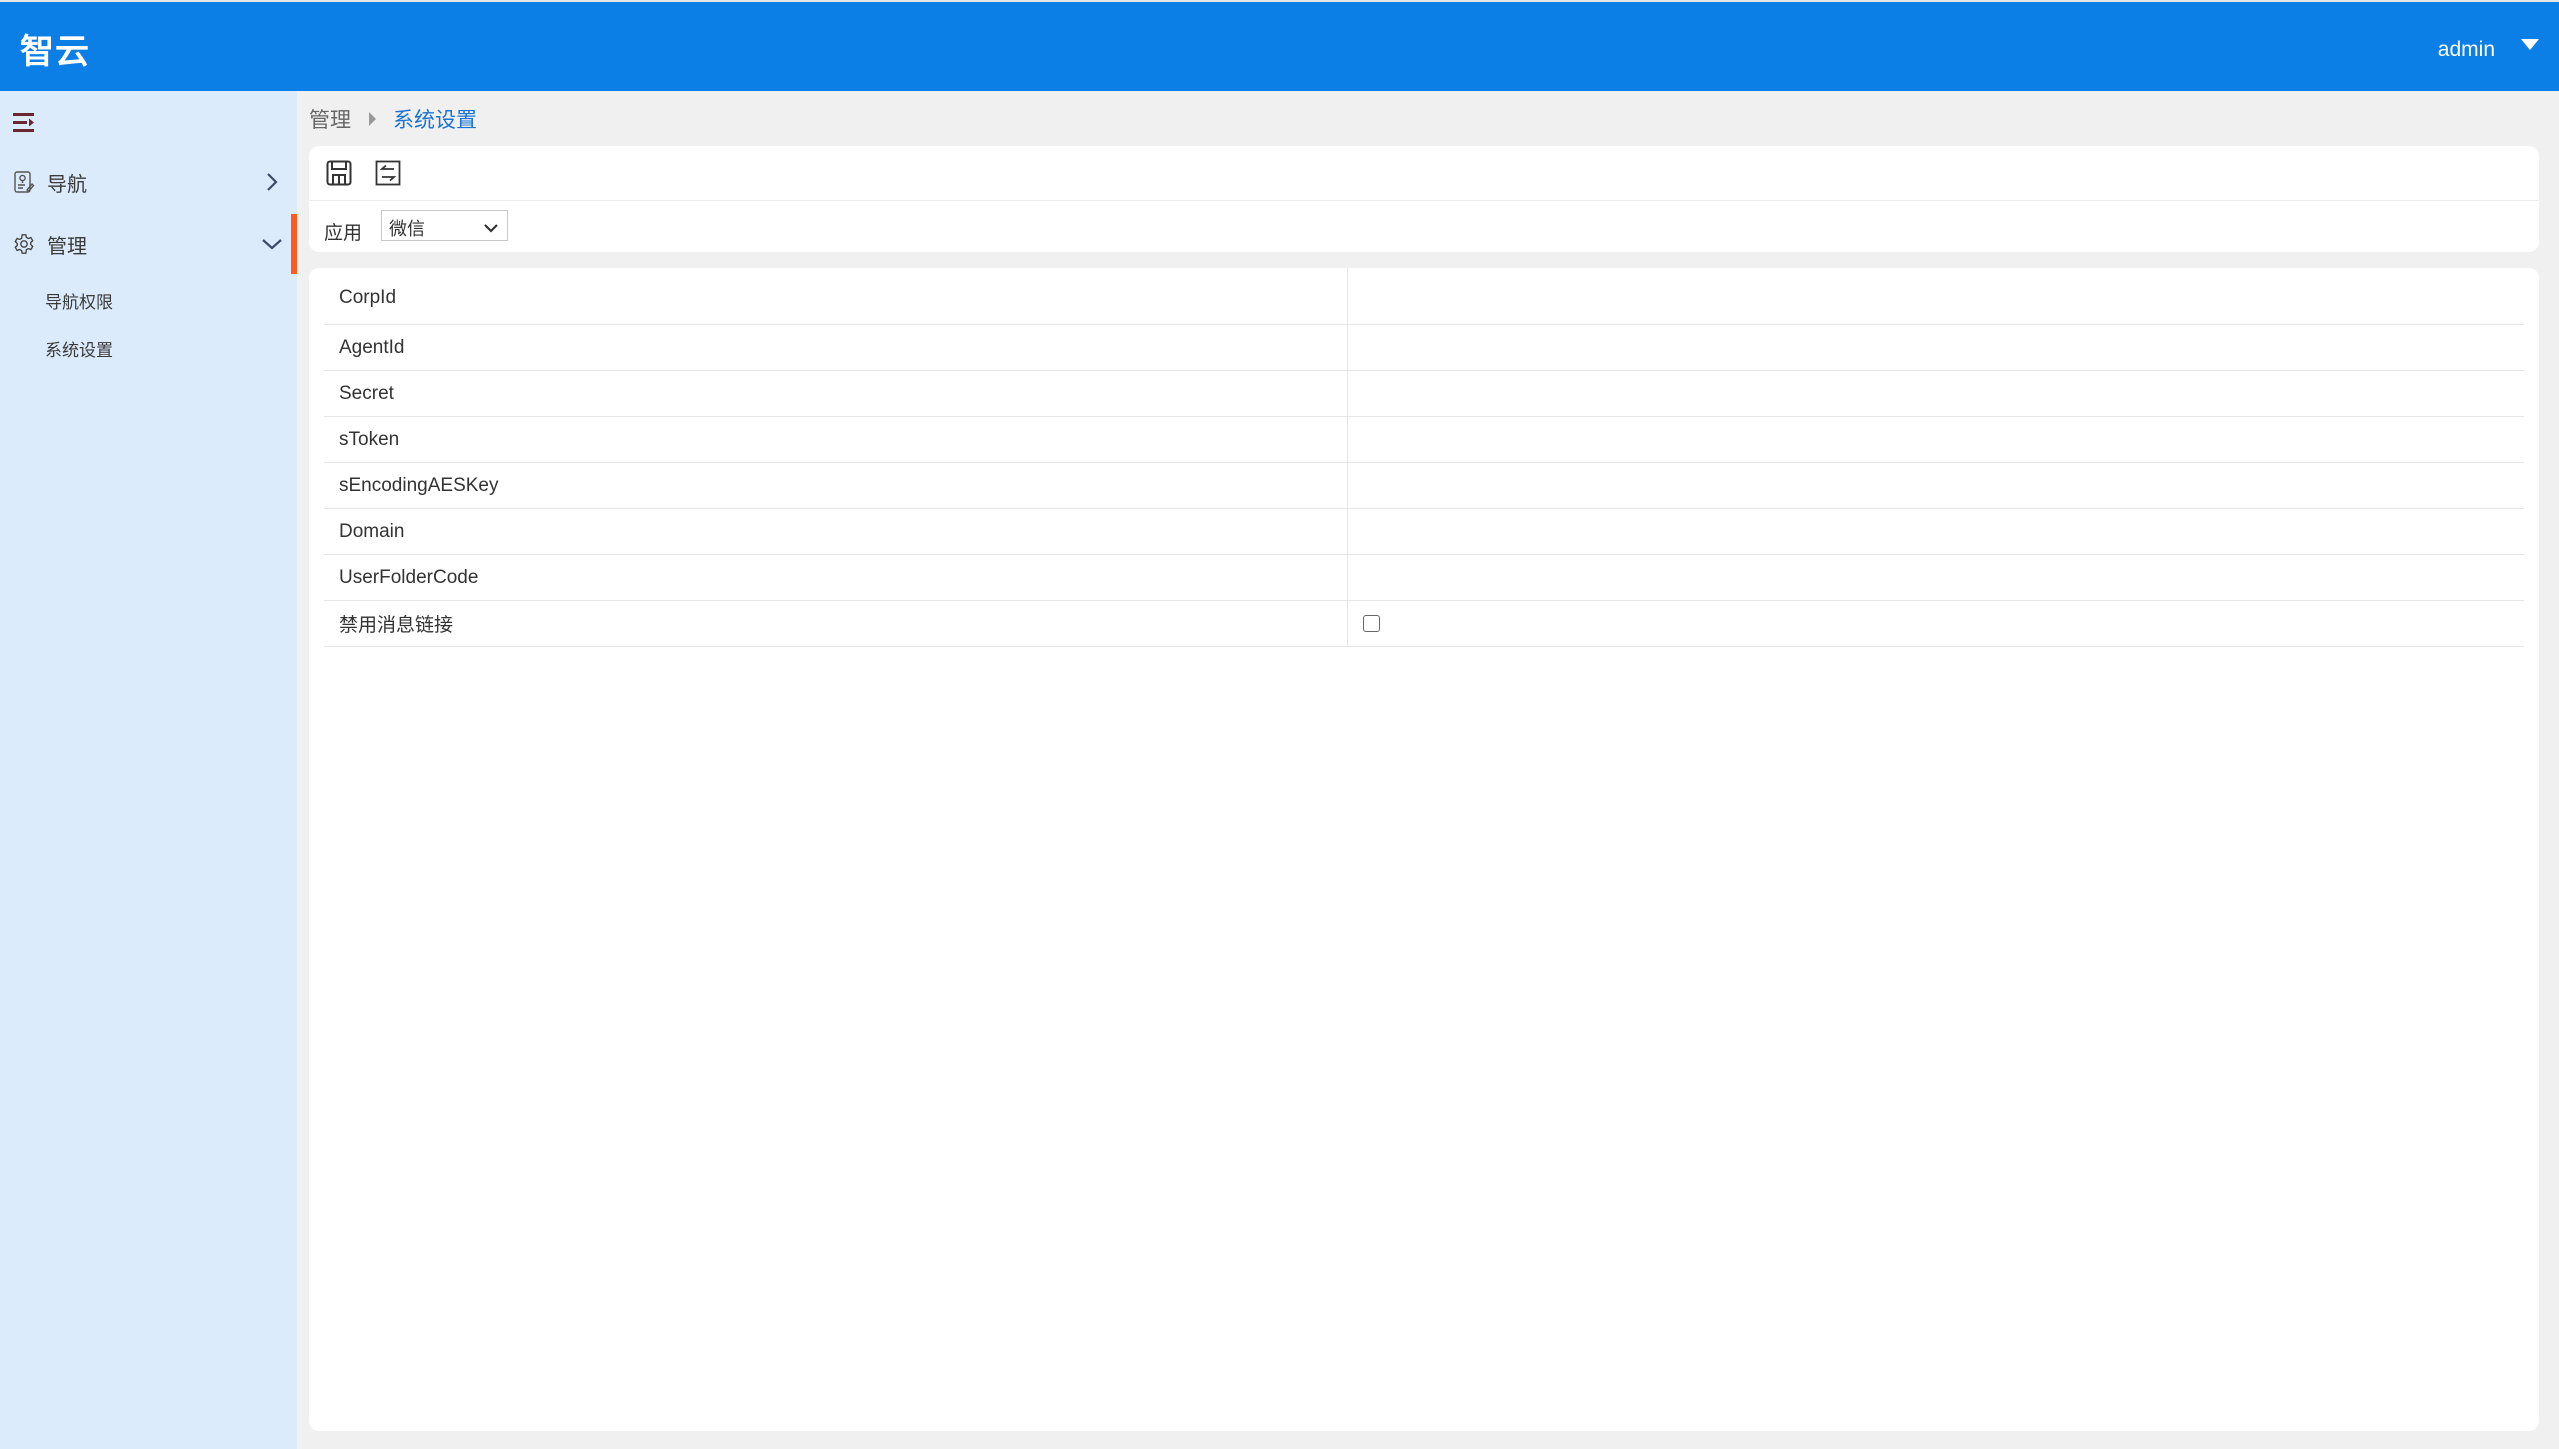  Describe the element at coordinates (272, 182) in the screenshot. I see `chevron-right-icon` at that location.